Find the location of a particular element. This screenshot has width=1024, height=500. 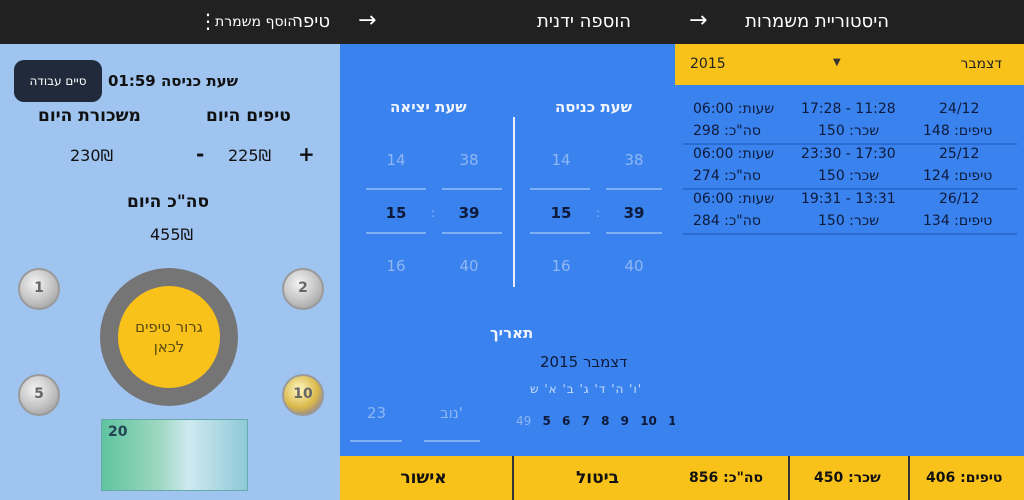

cancel-button: ביטול is located at coordinates (594, 478).